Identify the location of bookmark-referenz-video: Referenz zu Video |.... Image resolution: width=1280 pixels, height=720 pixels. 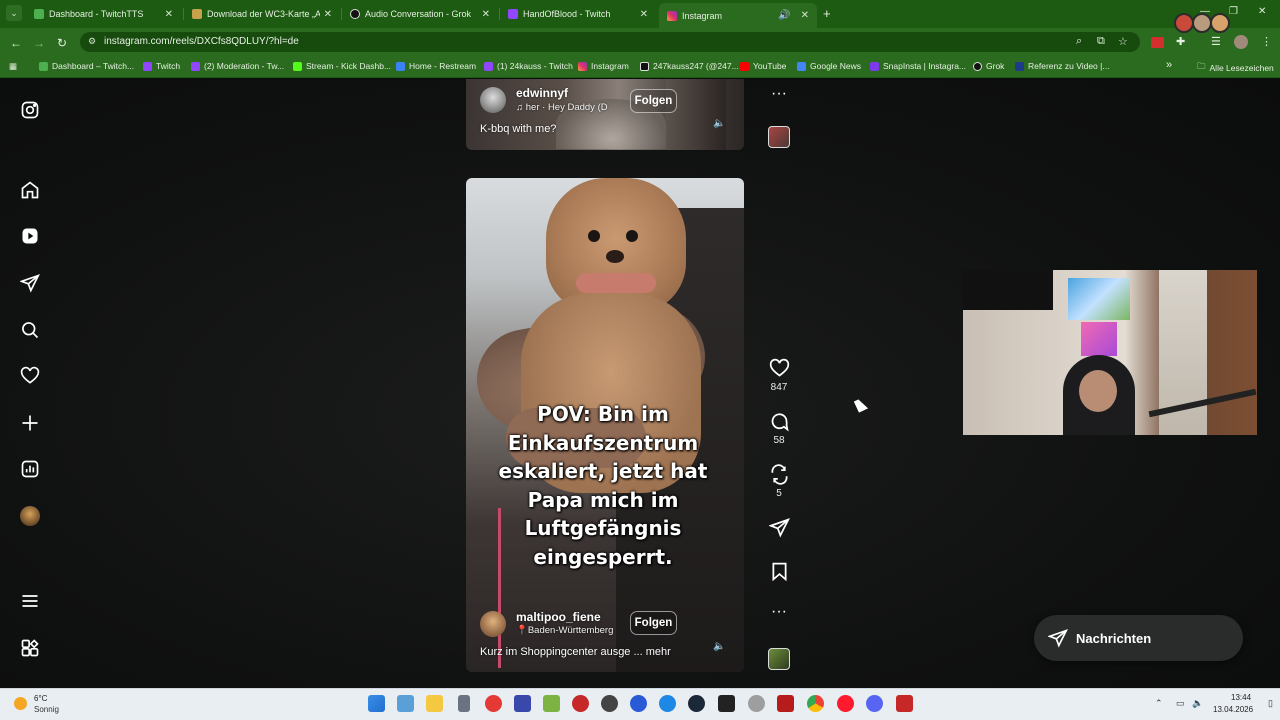
(1062, 66).